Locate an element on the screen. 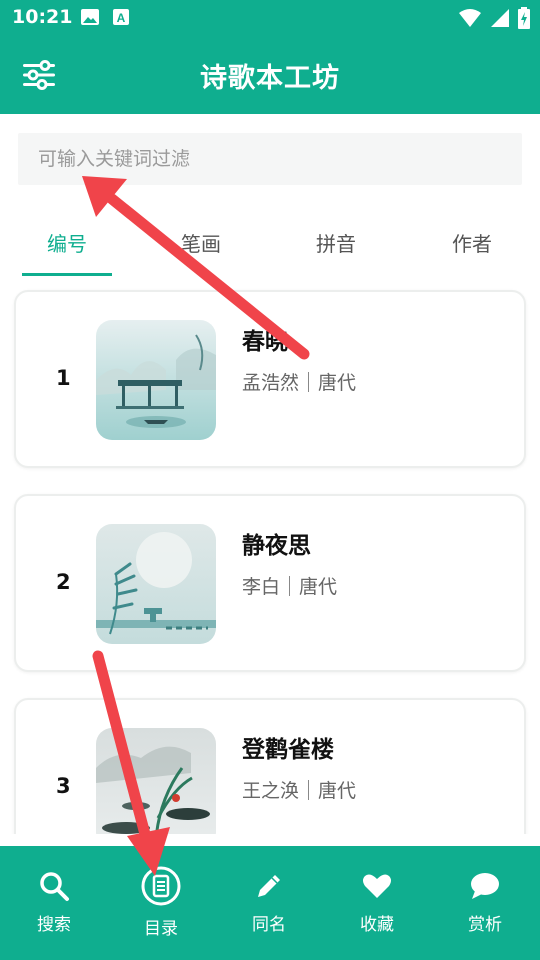 This screenshot has width=540, height=960. poem-meta: 李白 唐代 is located at coordinates (289, 585).